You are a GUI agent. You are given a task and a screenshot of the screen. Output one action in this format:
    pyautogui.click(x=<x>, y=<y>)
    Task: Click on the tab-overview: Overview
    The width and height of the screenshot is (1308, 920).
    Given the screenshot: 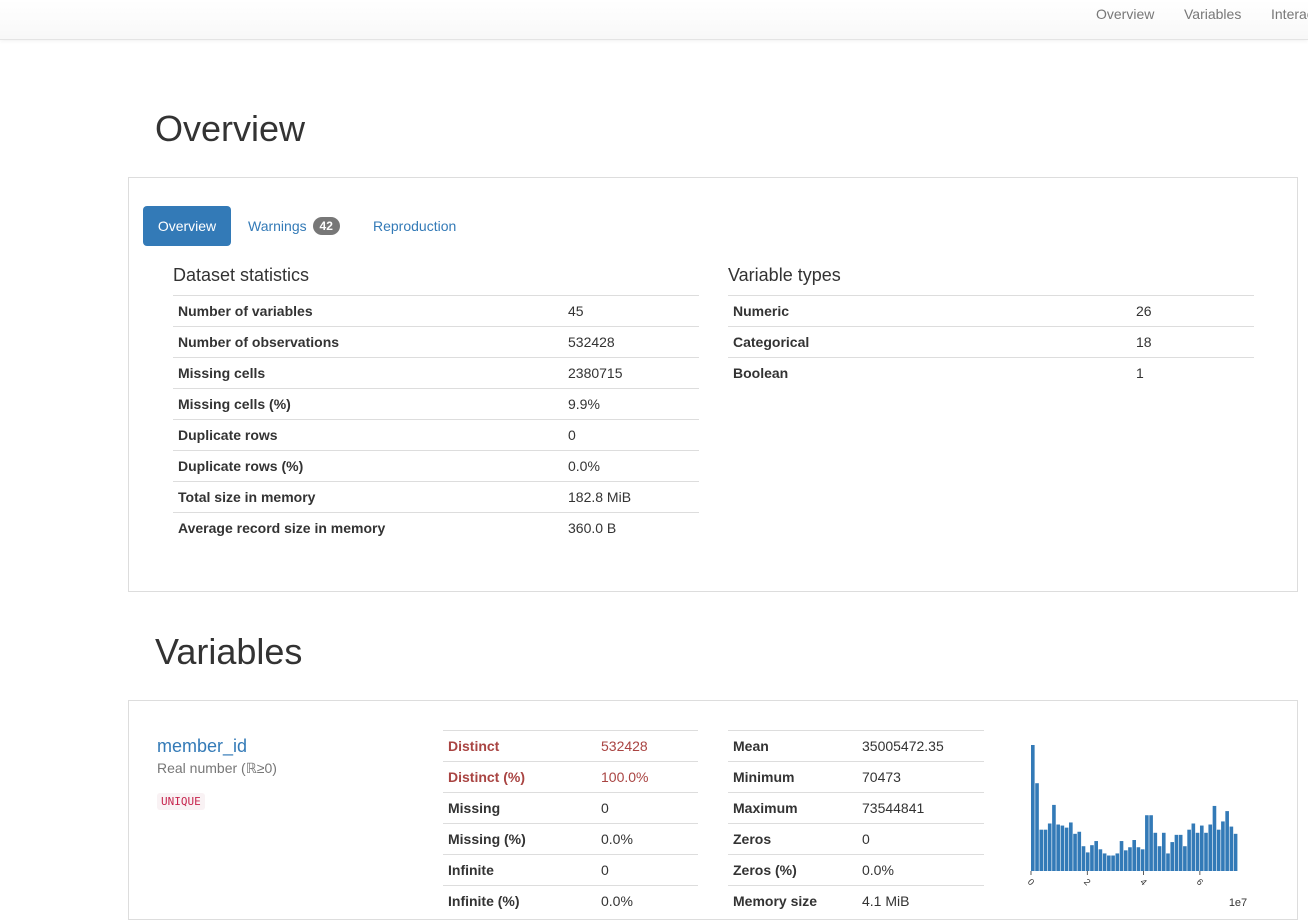 What is the action you would take?
    pyautogui.click(x=187, y=226)
    